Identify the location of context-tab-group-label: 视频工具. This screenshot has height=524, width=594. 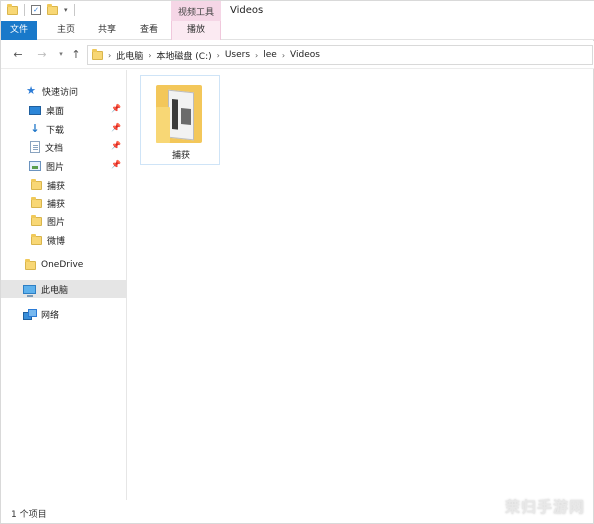
(196, 11).